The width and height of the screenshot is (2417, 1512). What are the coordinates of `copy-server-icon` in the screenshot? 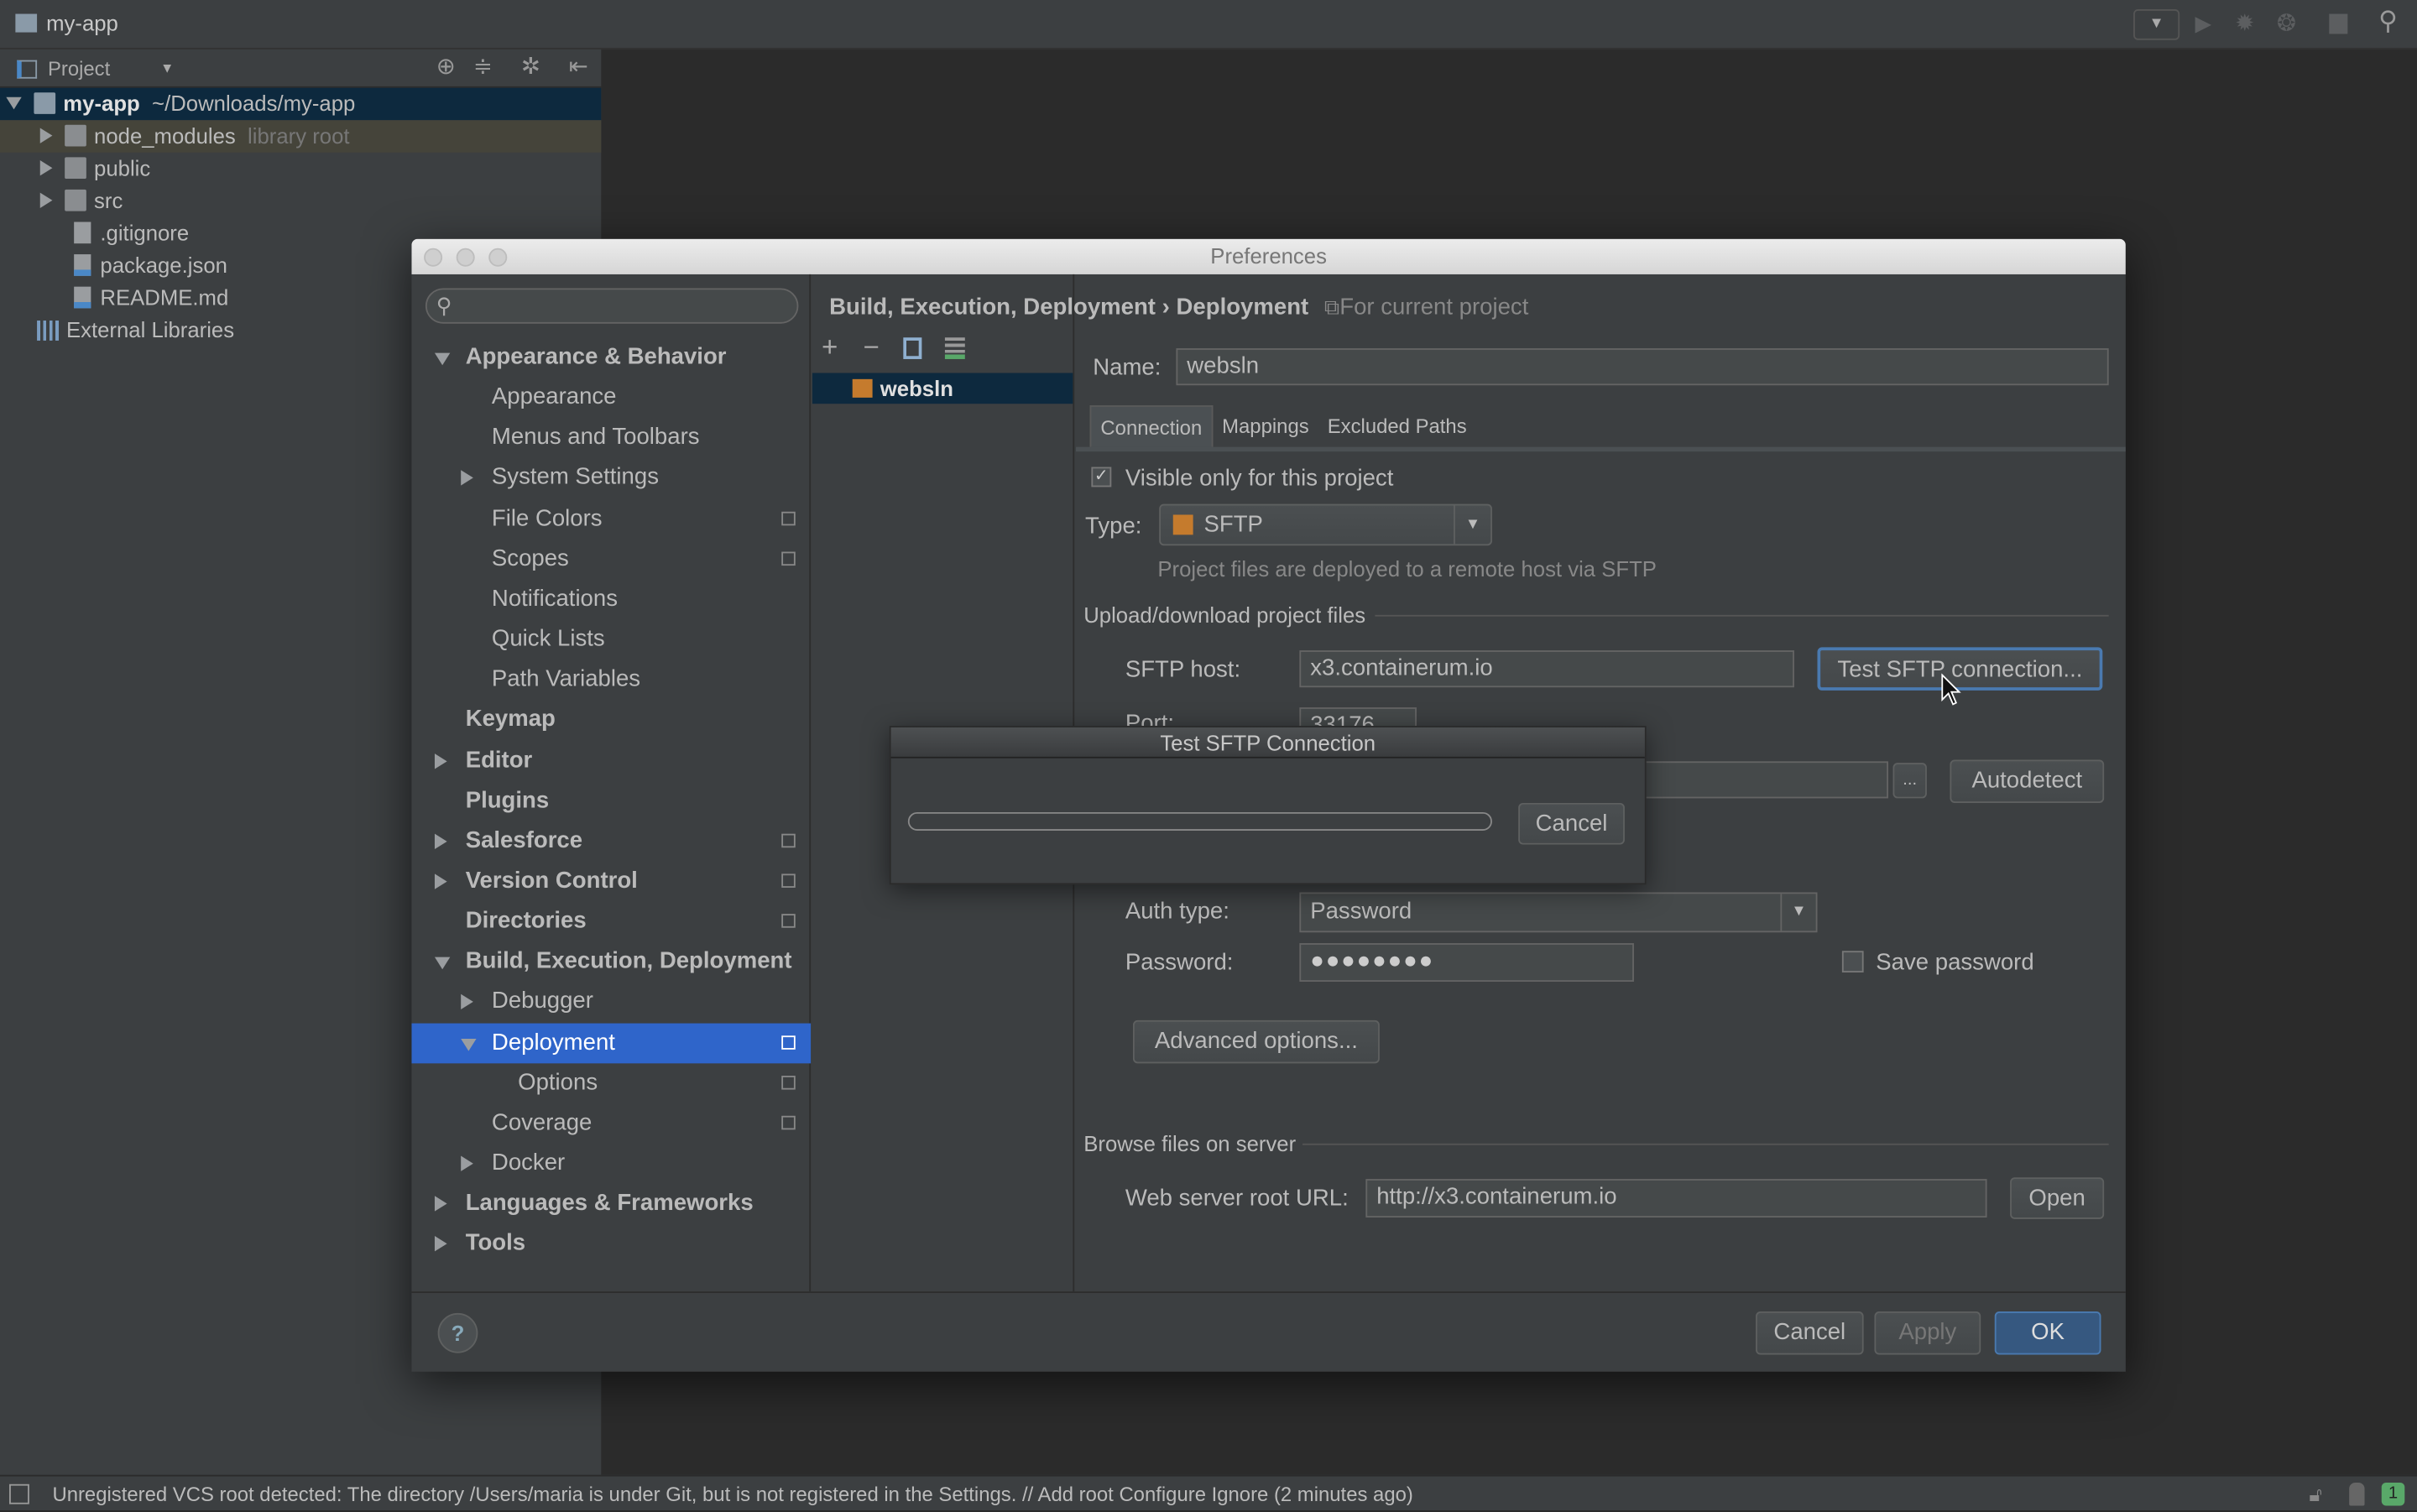 It's located at (912, 348).